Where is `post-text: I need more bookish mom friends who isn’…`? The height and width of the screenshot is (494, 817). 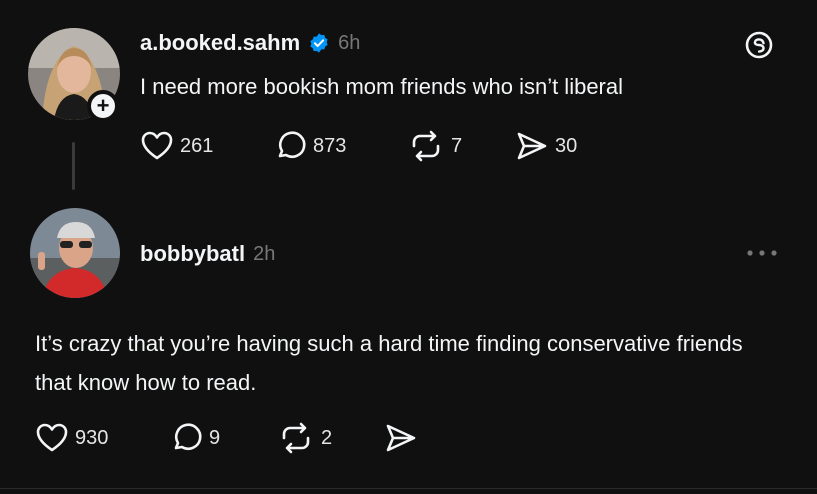 post-text: I need more bookish mom friends who isn’… is located at coordinates (382, 86).